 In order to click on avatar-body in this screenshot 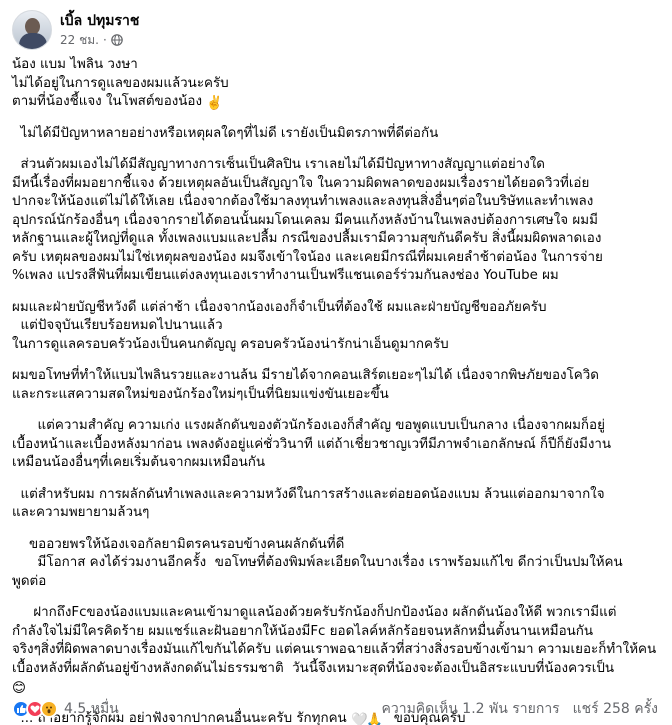, I will do `click(33, 41)`.